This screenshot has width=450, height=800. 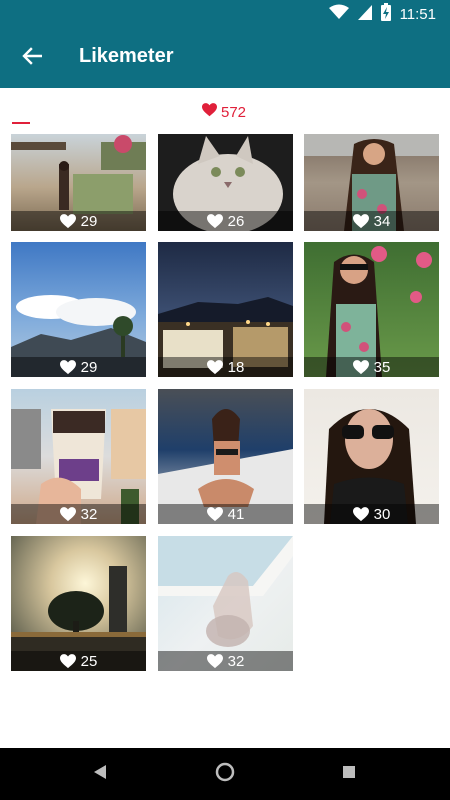 I want to click on photo-like-bar: 18, so click(x=225, y=367).